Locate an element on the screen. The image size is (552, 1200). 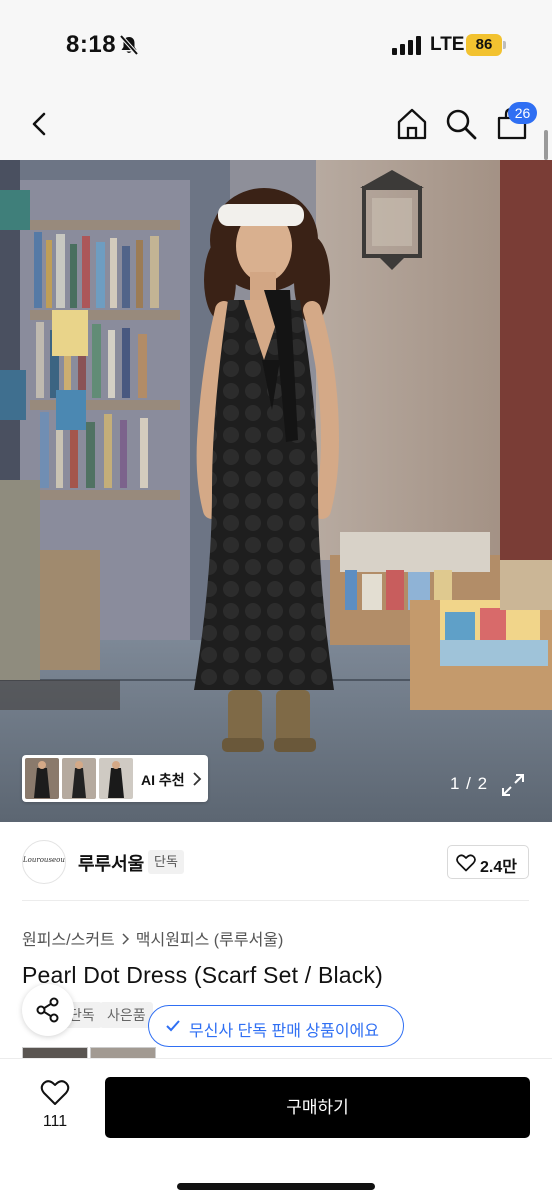
battery-nub is located at coordinates (504, 45).